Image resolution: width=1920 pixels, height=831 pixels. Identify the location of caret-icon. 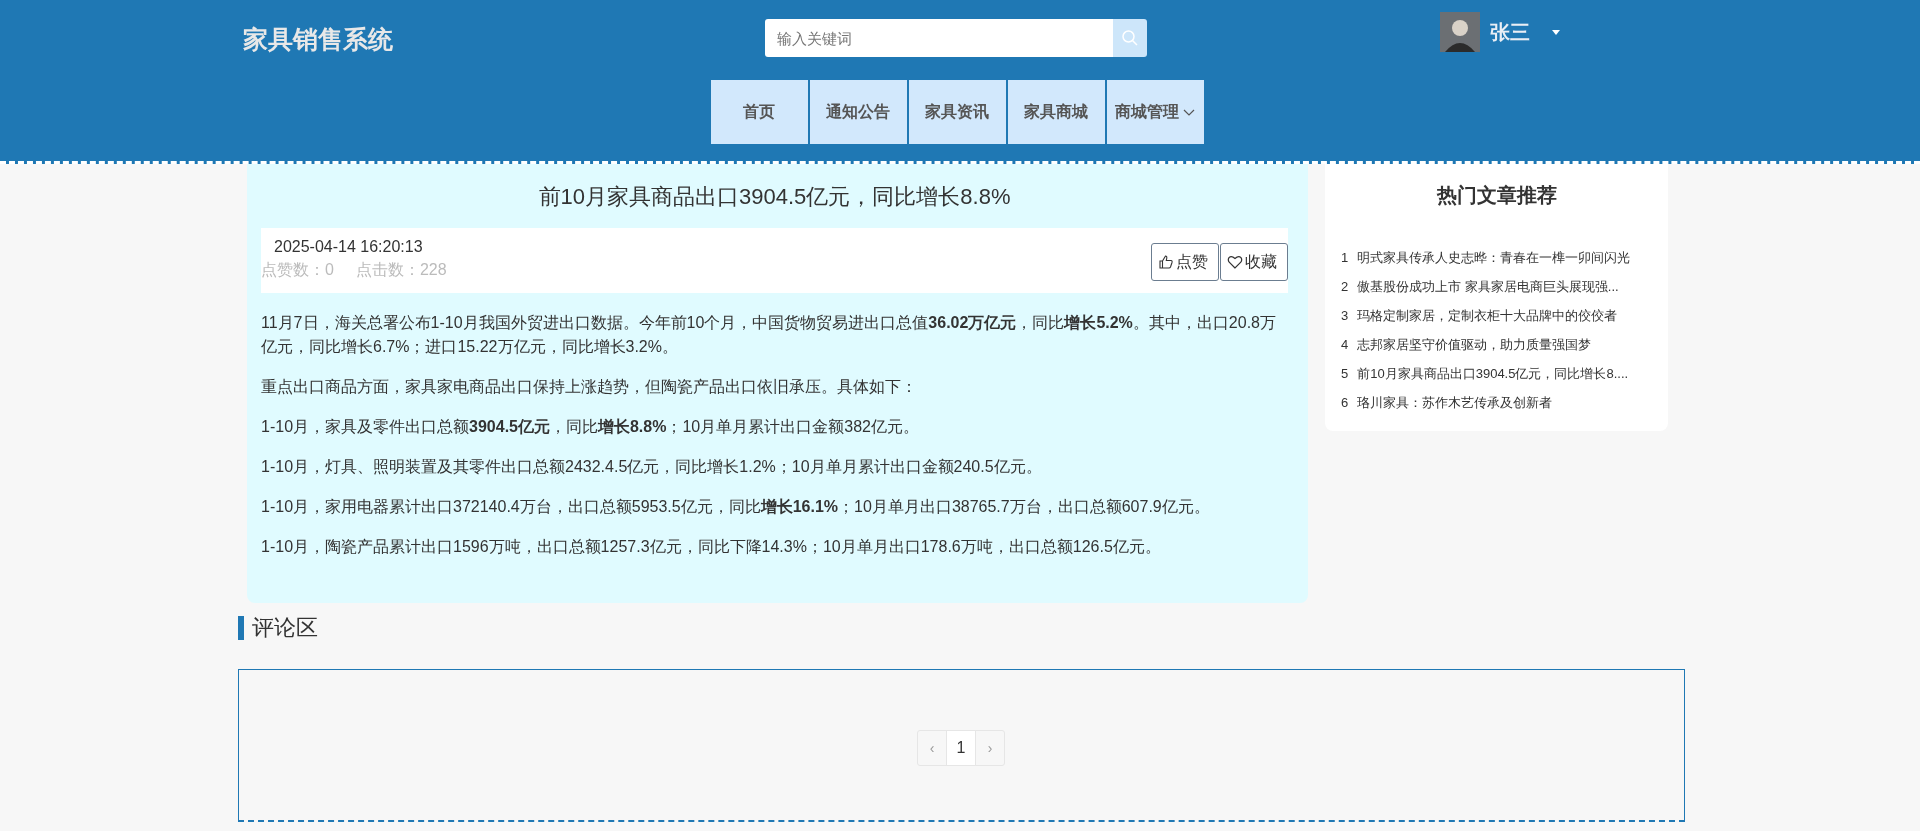
(1556, 32).